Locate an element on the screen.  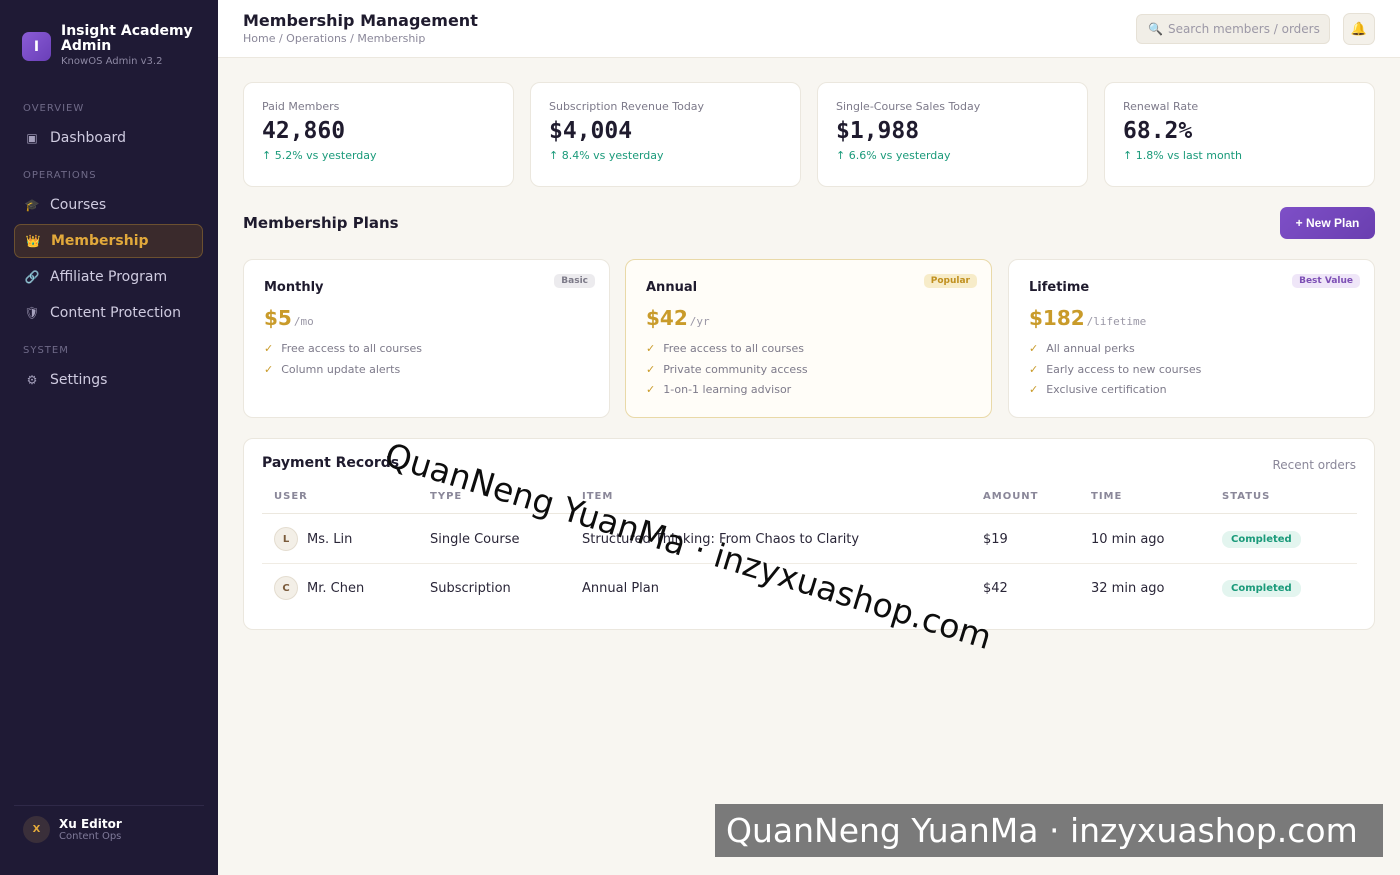
stat-delta: ↑ 1.8% vs last month is located at coordinates (1182, 155).